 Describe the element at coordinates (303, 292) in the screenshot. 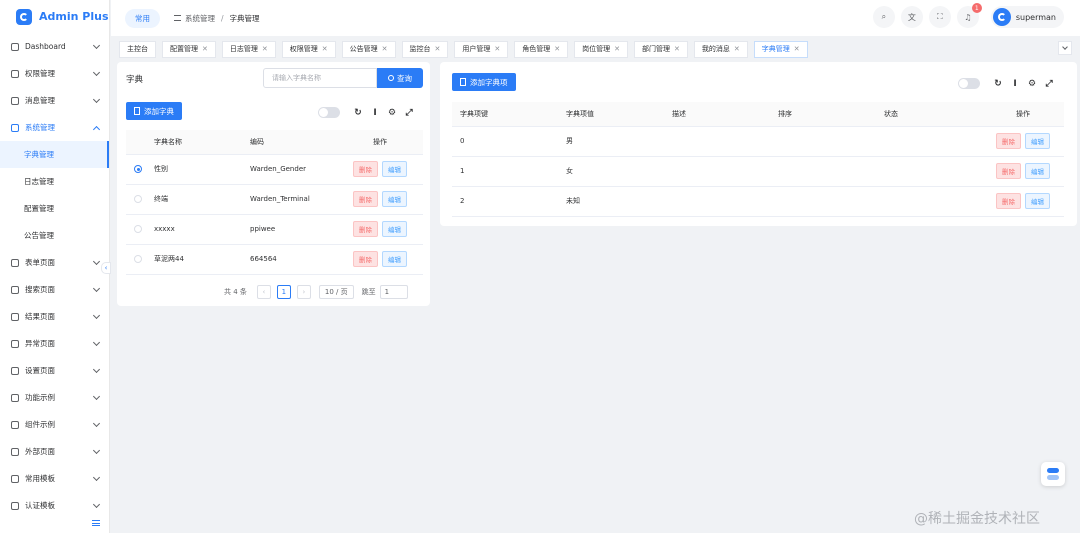

I see `next-page-button: ›` at that location.